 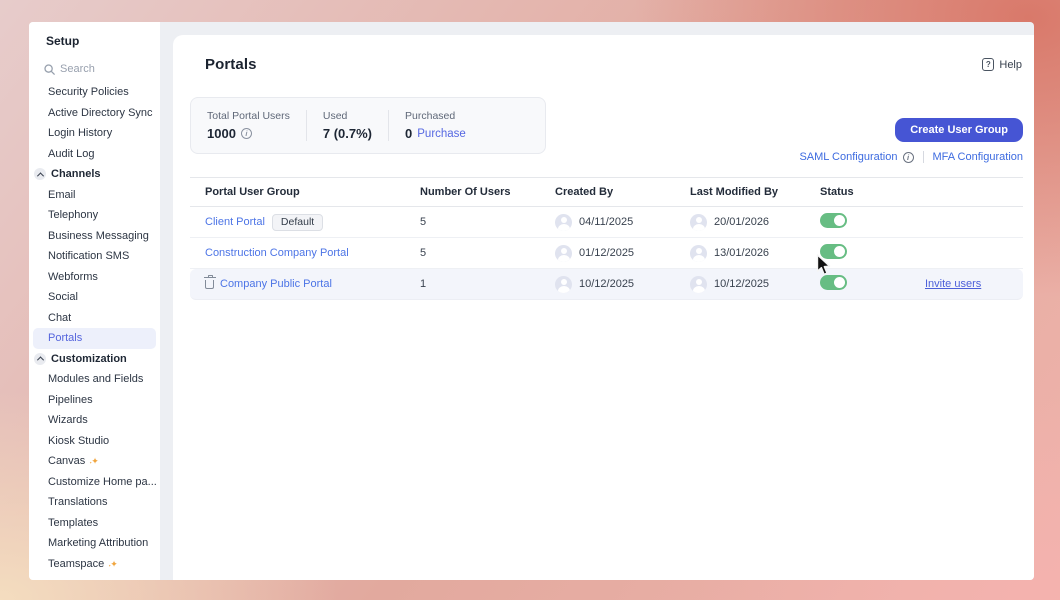 What do you see at coordinates (423, 222) in the screenshot?
I see `number-of-users: 5` at bounding box center [423, 222].